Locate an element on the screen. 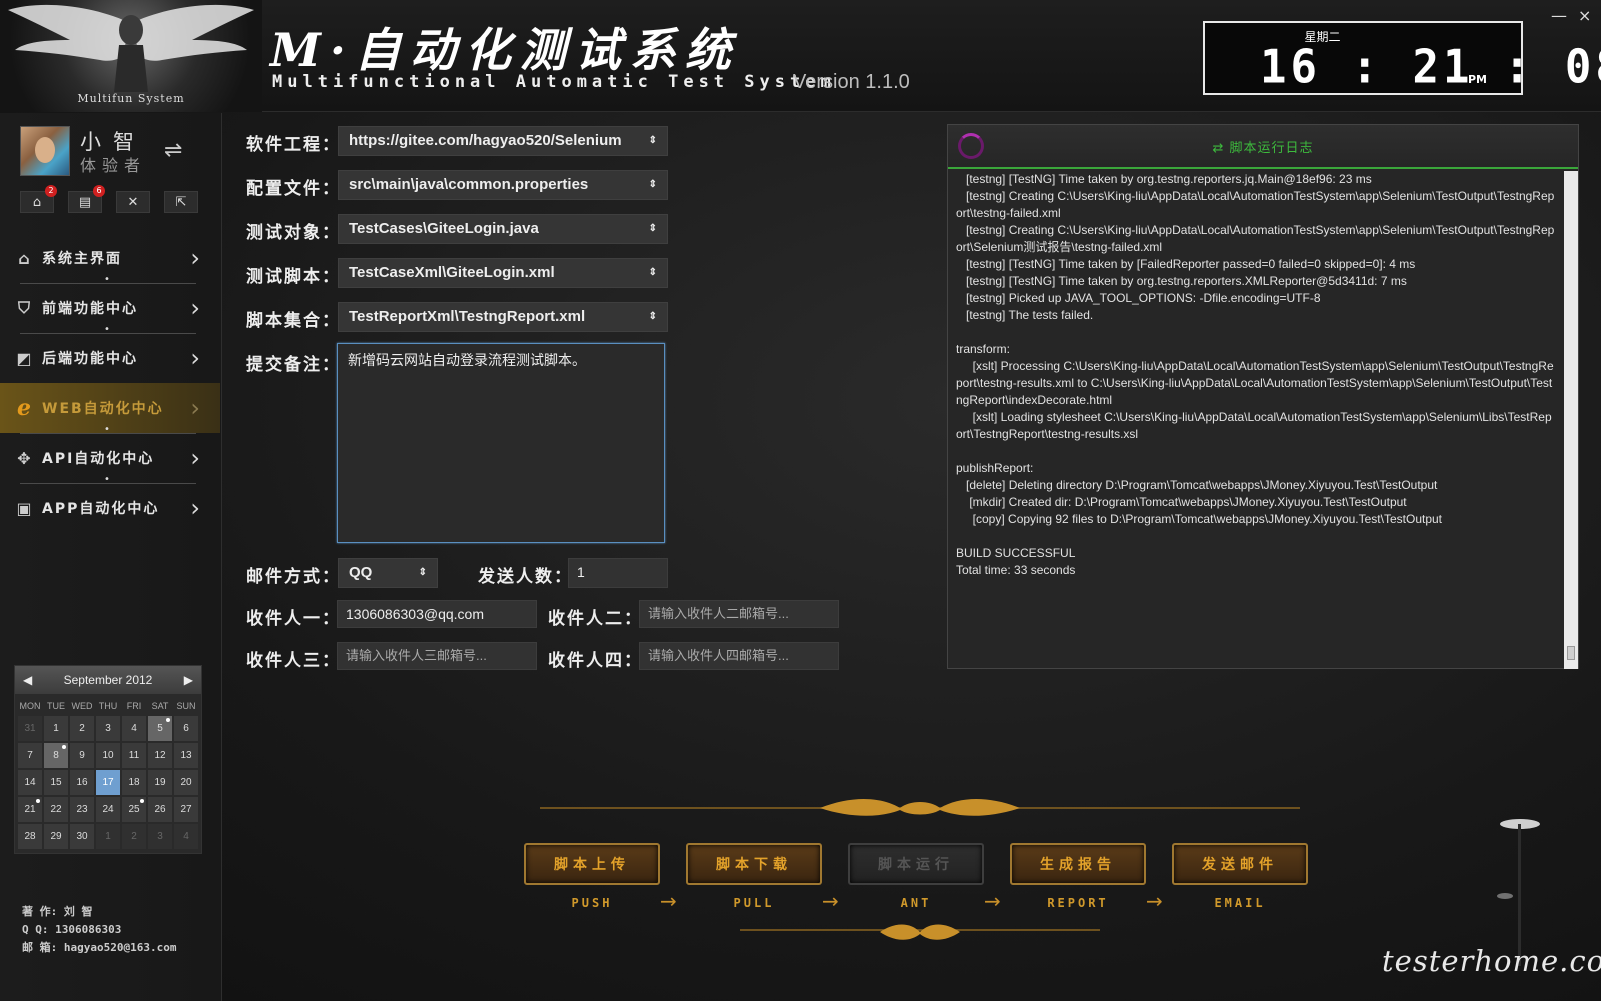 This screenshot has width=1601, height=1001. mail-method-label: 邮件方式： is located at coordinates (293, 577).